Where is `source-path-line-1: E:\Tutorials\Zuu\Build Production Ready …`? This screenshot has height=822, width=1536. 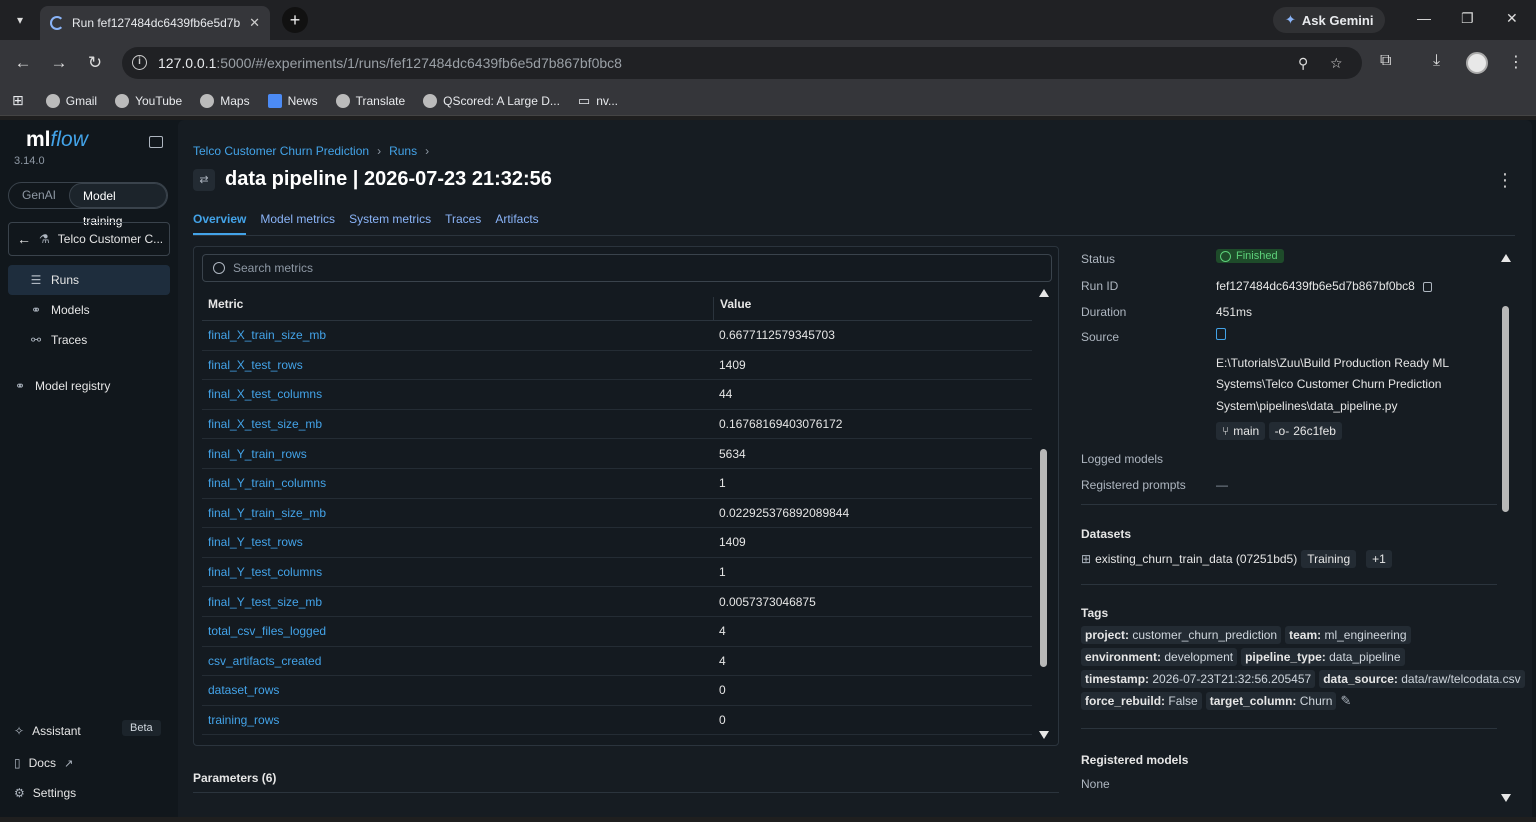
source-path-line-1: E:\Tutorials\Zuu\Build Production Ready … is located at coordinates (1332, 363).